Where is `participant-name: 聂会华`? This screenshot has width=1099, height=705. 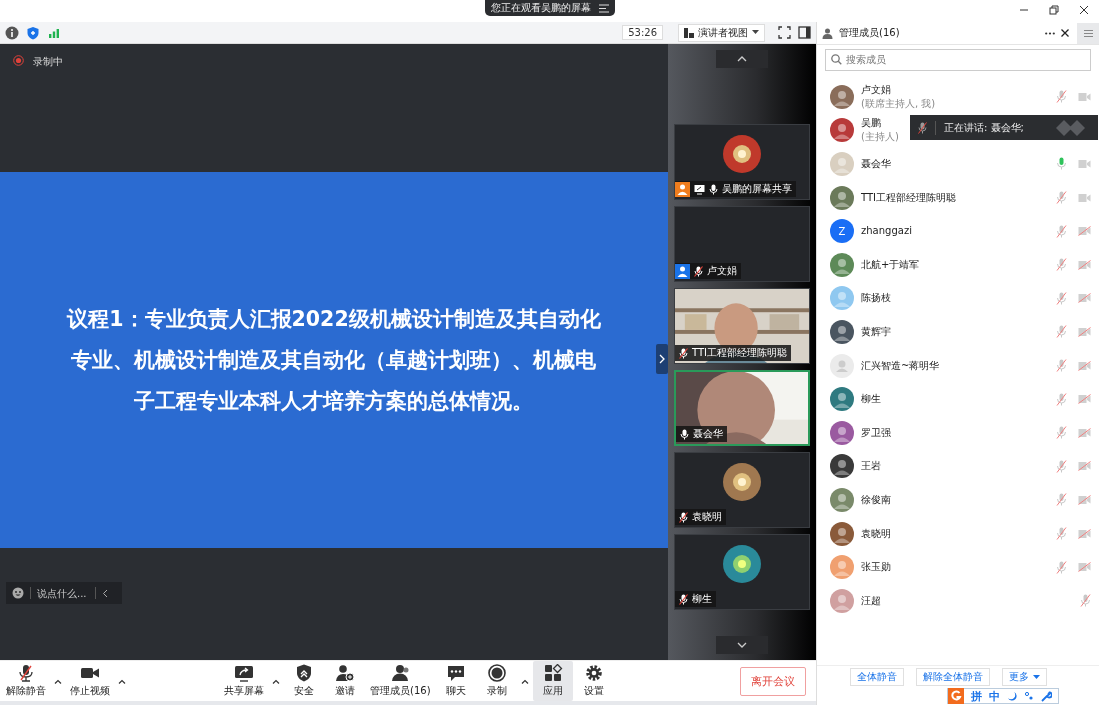
participant-name: 聂会华 is located at coordinates (708, 434).